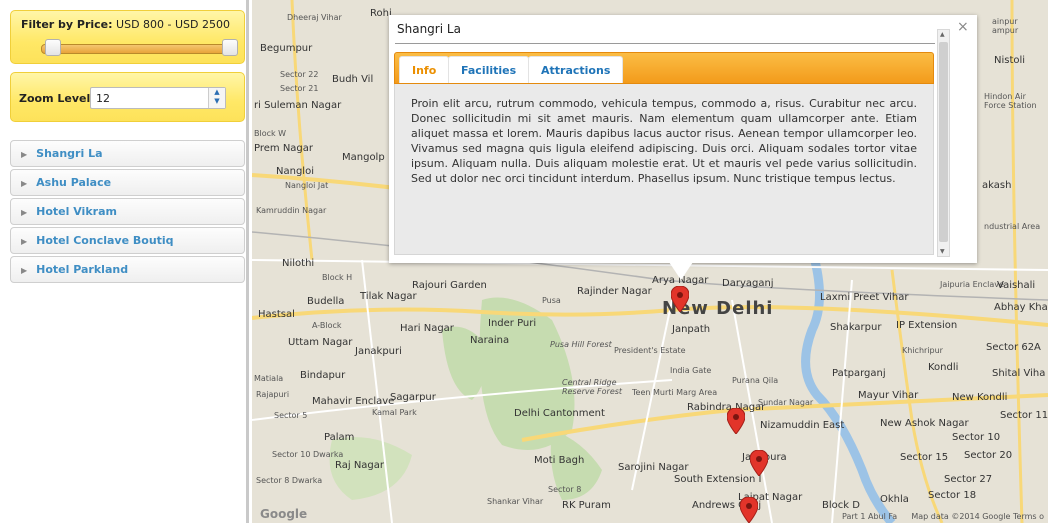 The height and width of the screenshot is (523, 1048). I want to click on map-label: New Ashok Nagar, so click(924, 423).